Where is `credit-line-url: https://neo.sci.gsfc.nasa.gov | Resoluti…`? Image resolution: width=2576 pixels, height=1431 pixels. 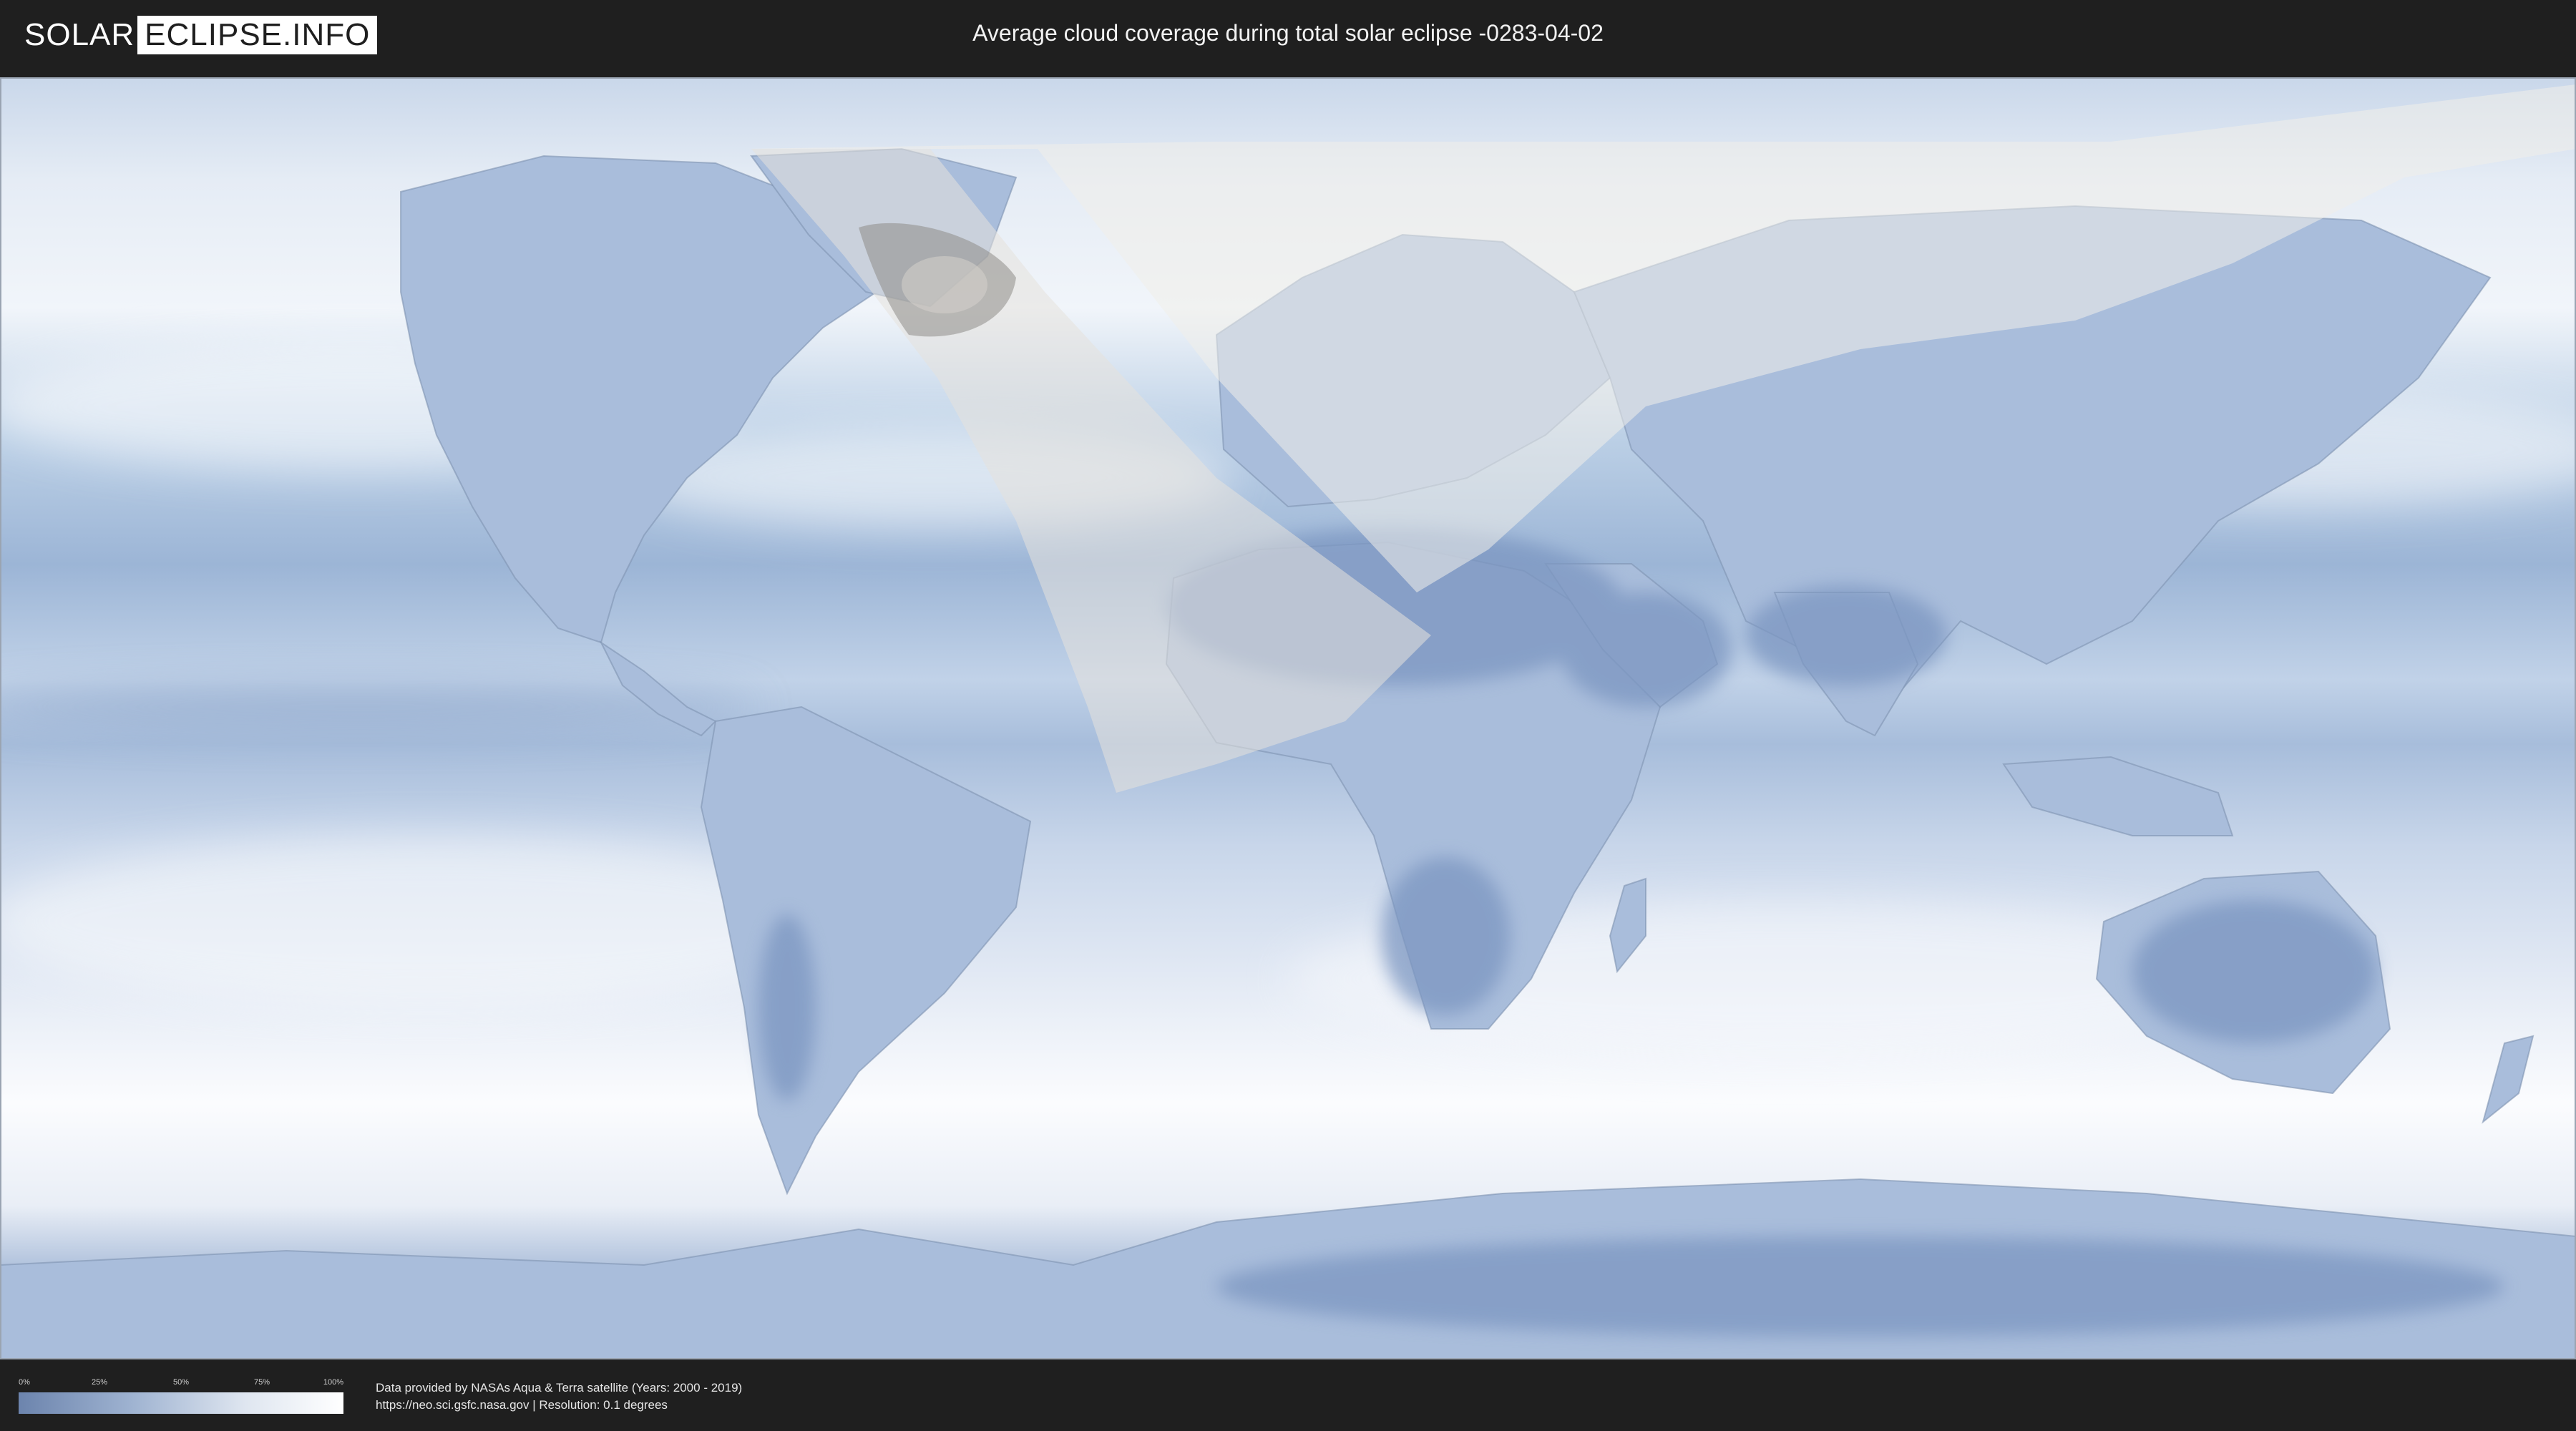
credit-line-url: https://neo.sci.gsfc.nasa.gov | Resoluti… is located at coordinates (559, 1405).